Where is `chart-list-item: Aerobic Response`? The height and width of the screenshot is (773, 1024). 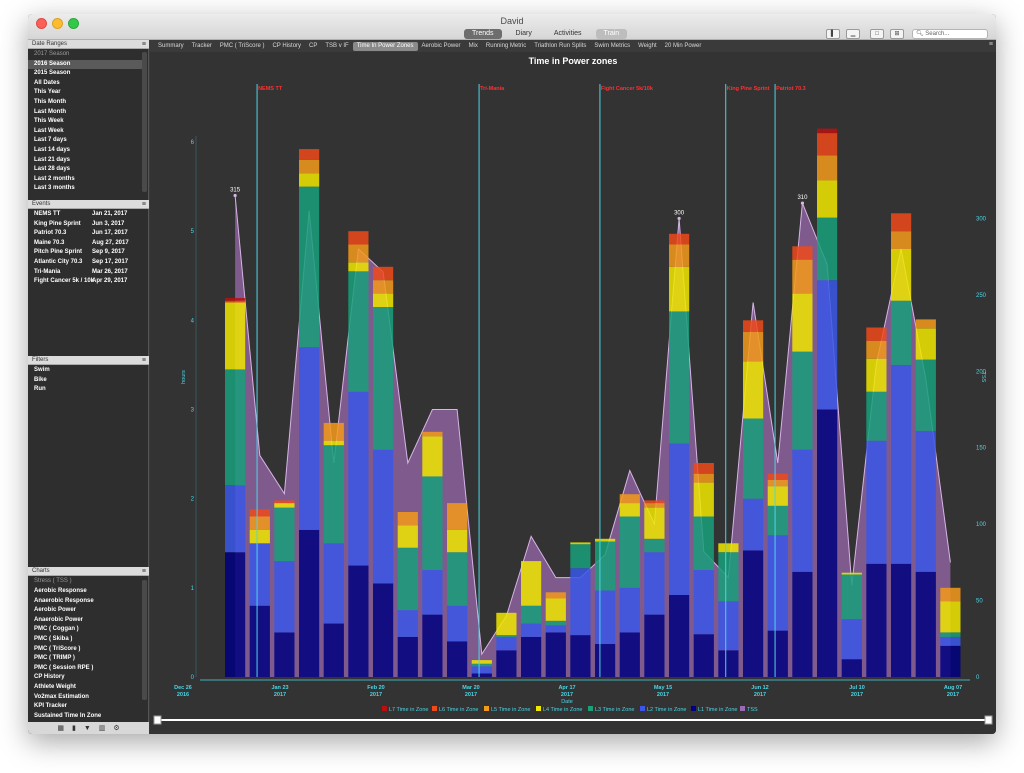
chart-list-item: Aerobic Response is located at coordinates (85, 592).